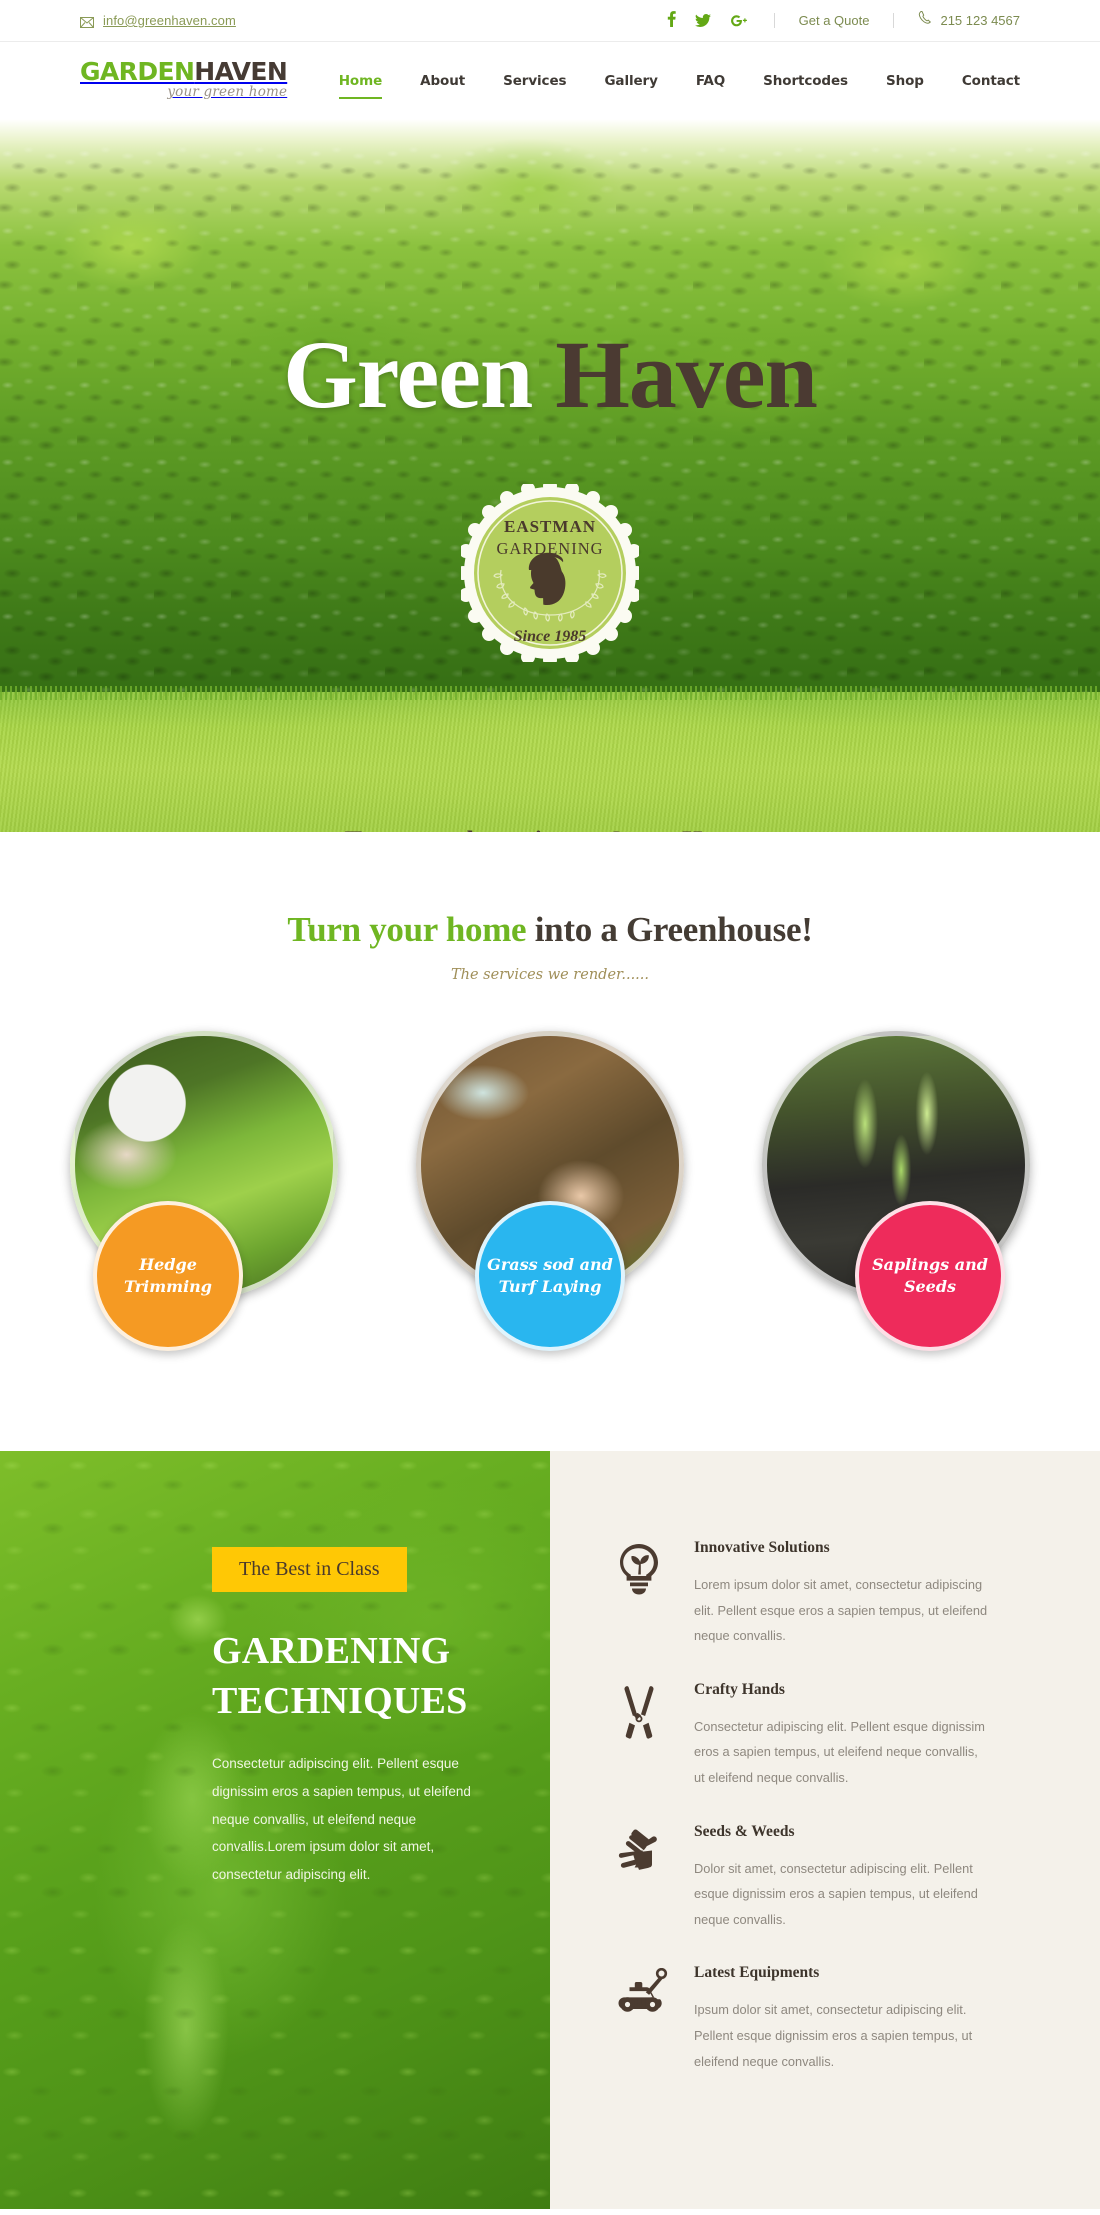  I want to click on nav-item-shop: Shop, so click(905, 80).